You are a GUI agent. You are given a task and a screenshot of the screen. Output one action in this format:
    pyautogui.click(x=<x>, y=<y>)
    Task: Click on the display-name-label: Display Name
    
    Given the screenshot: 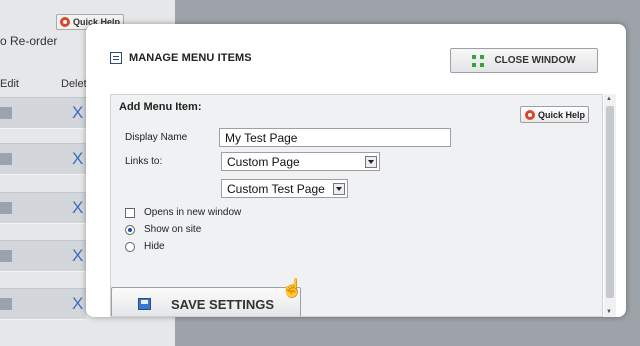 What is the action you would take?
    pyautogui.click(x=156, y=137)
    